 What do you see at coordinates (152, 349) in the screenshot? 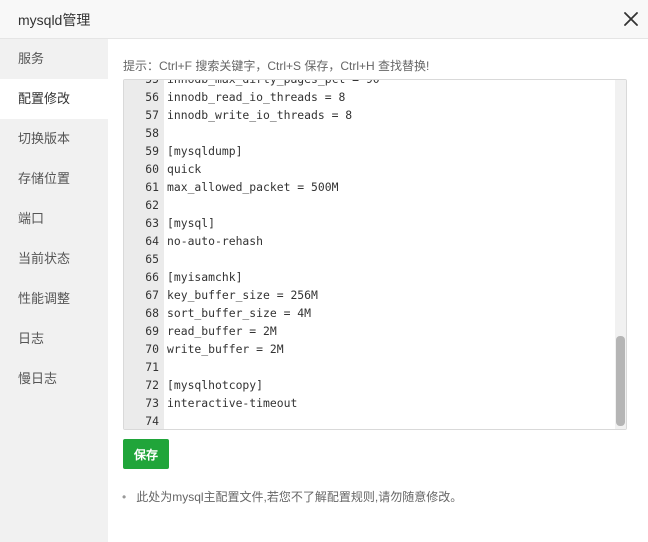
I see `line-number: 70` at bounding box center [152, 349].